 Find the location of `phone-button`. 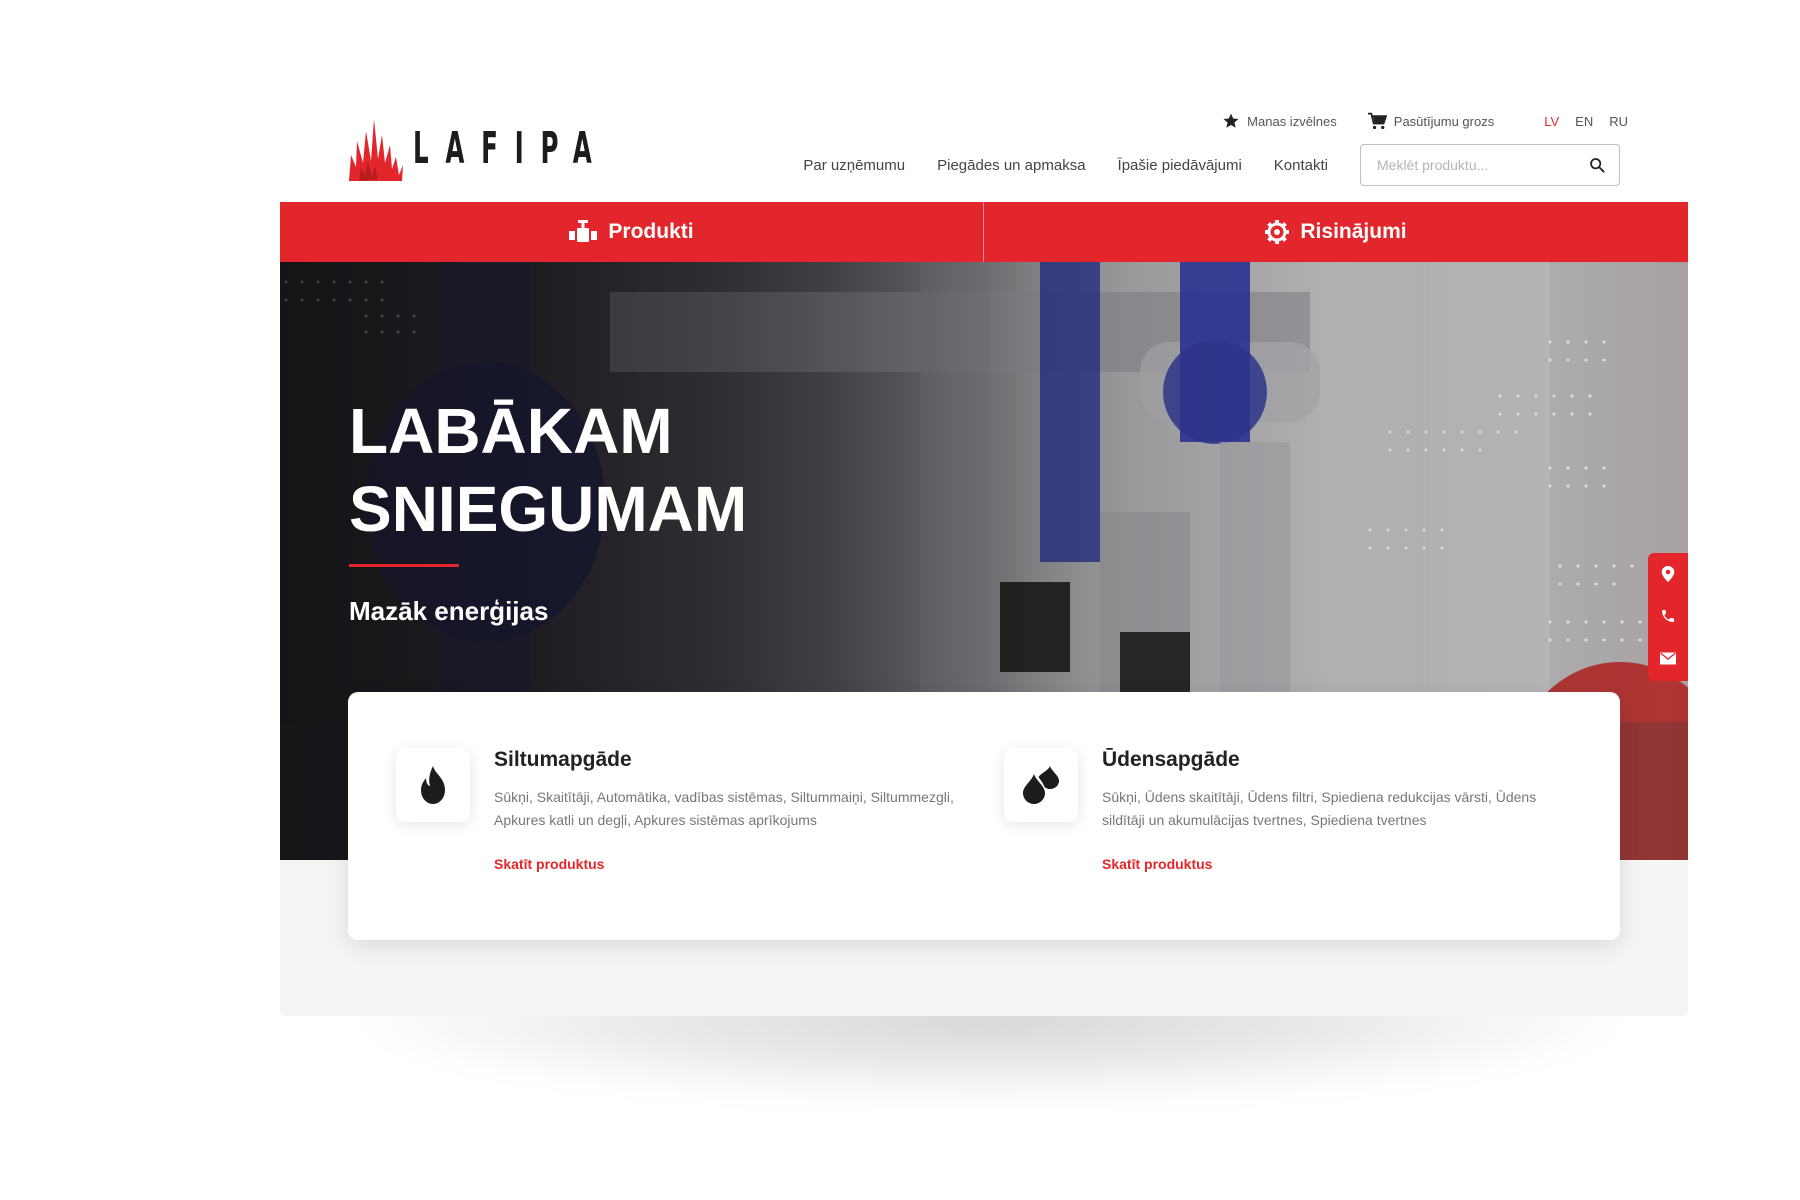

phone-button is located at coordinates (1668, 616).